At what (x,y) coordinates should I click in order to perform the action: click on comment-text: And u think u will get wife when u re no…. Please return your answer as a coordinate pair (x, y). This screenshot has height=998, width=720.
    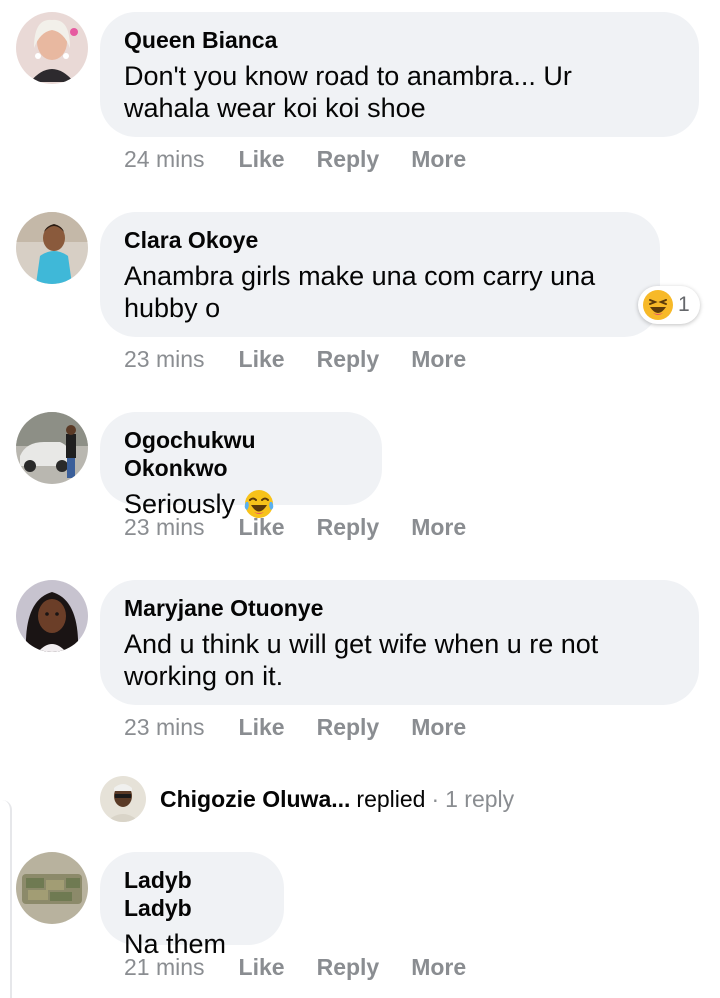
    Looking at the image, I should click on (399, 660).